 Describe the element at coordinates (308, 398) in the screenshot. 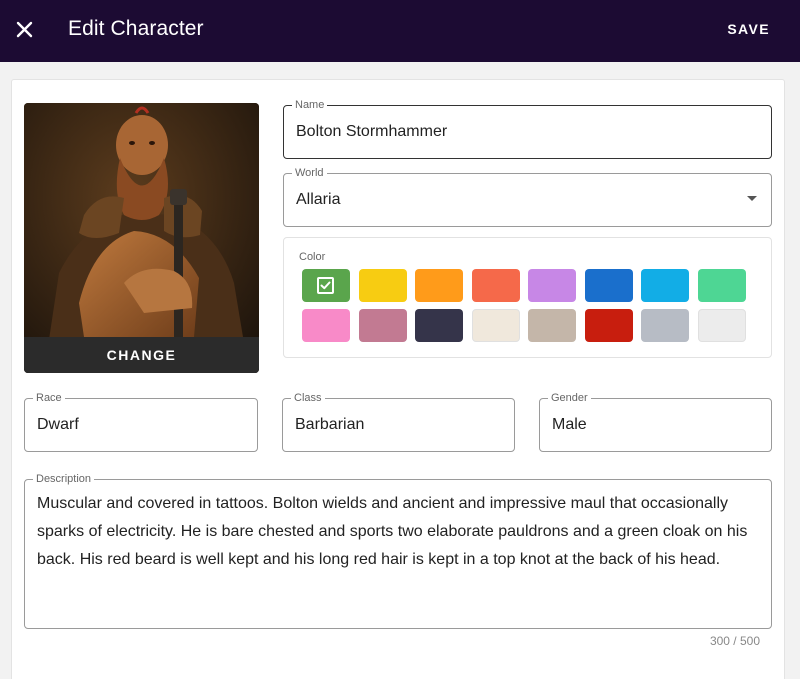

I see `class-label: Class` at that location.